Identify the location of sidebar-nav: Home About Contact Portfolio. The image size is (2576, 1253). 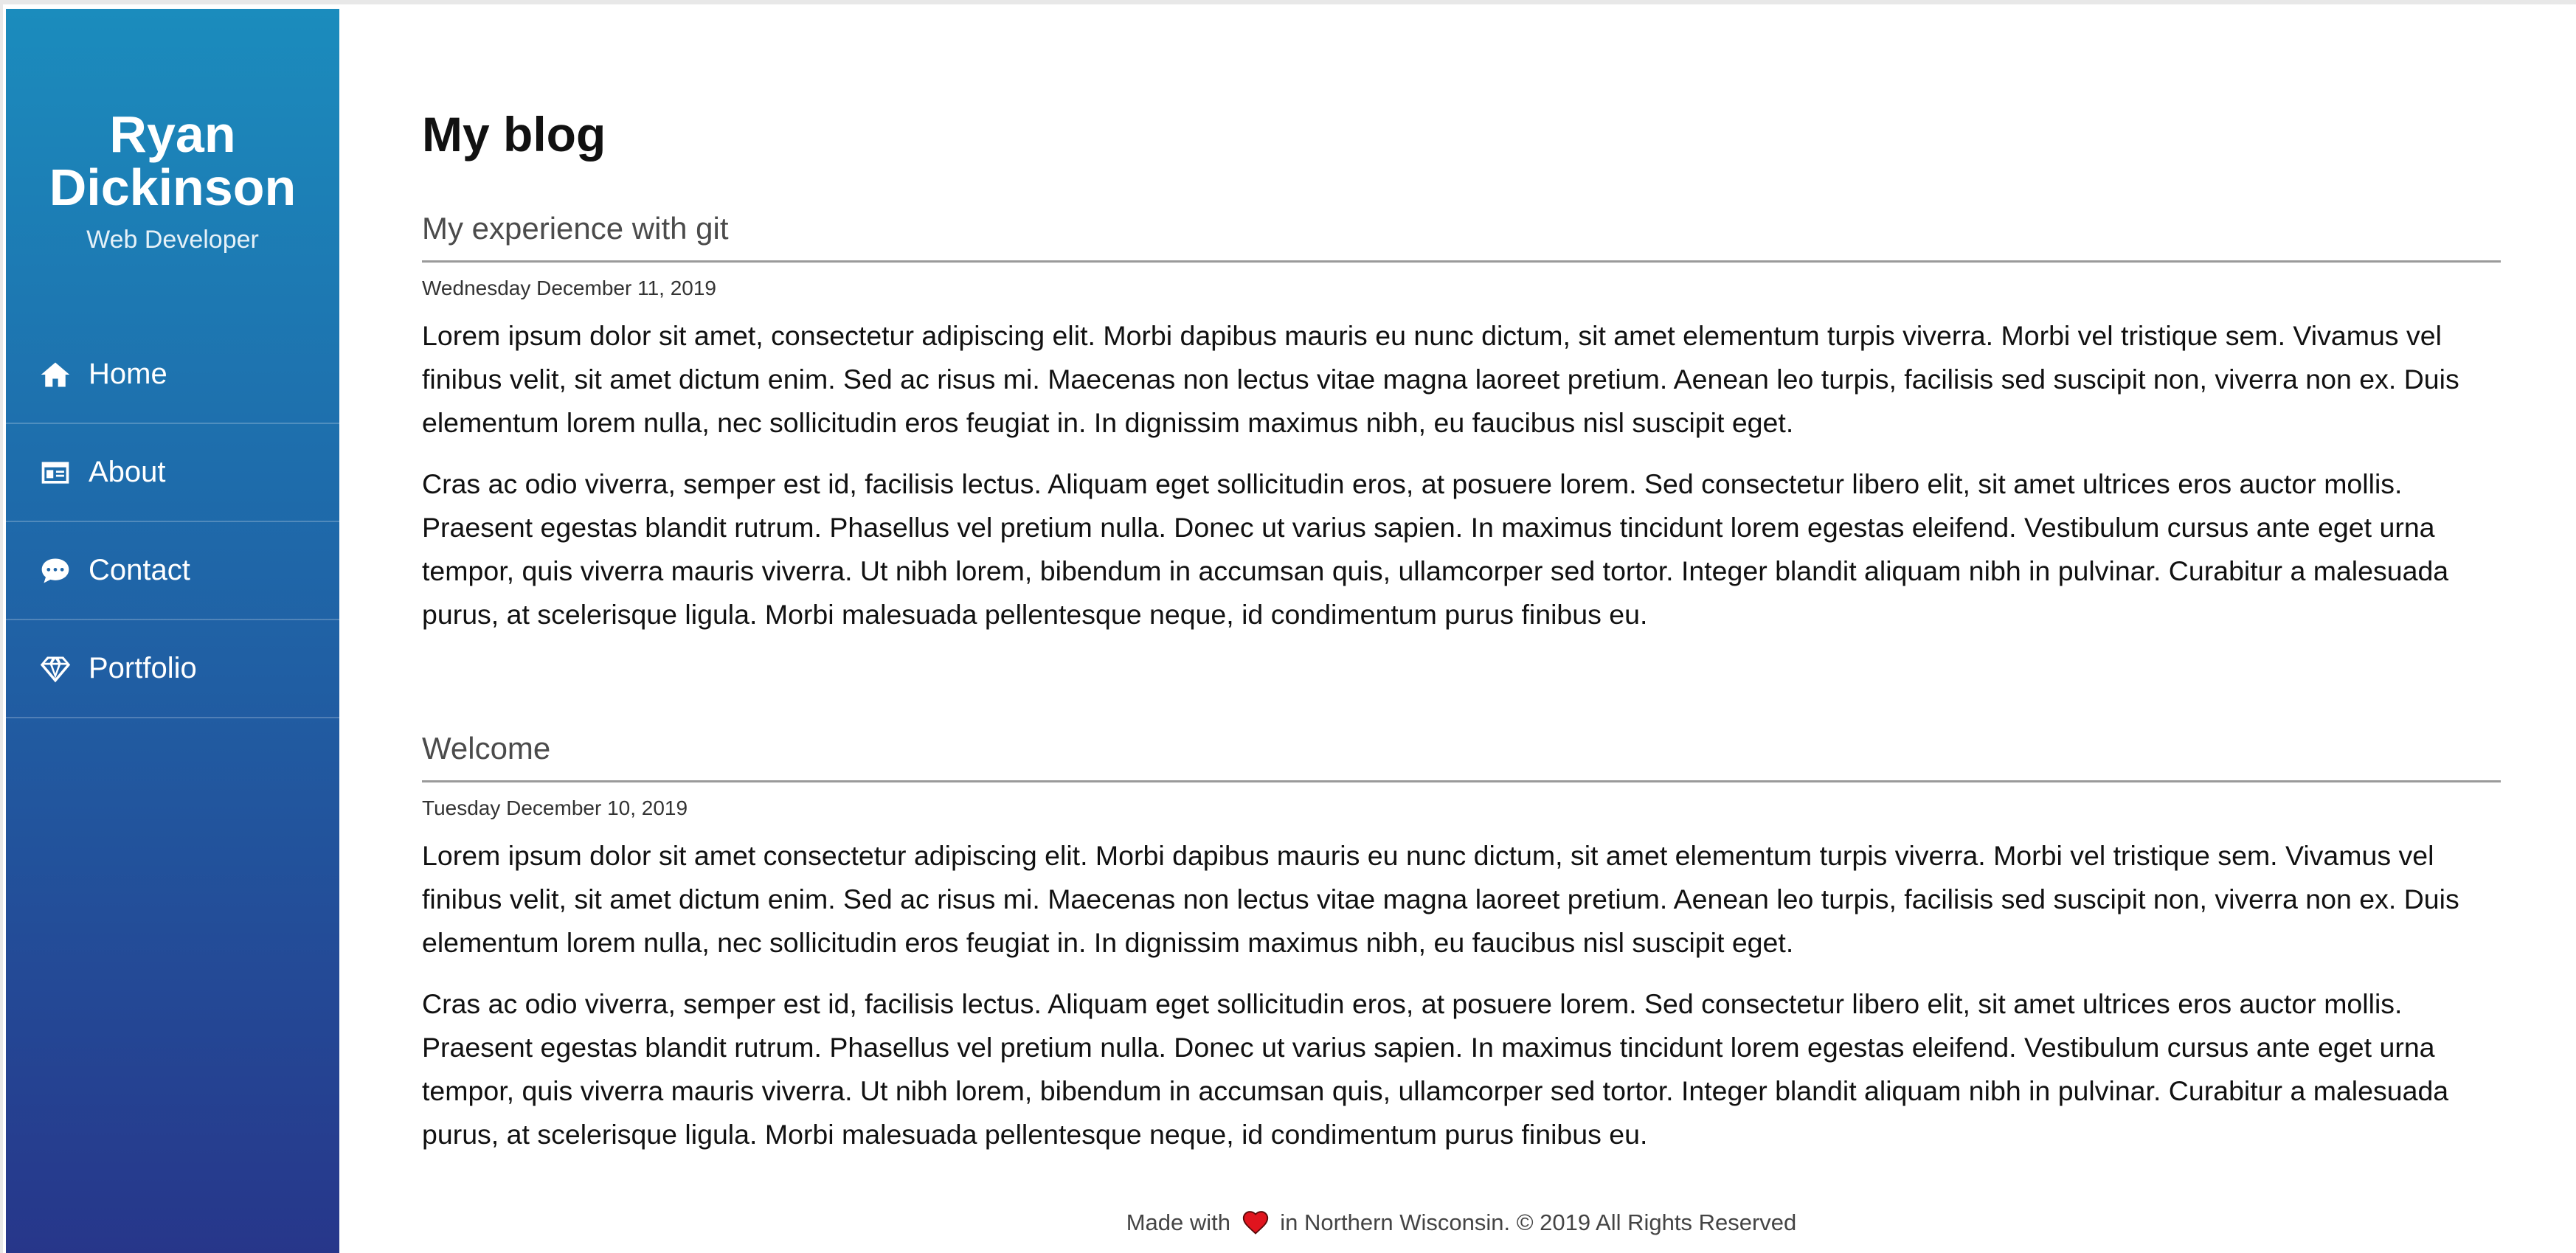
(173, 522).